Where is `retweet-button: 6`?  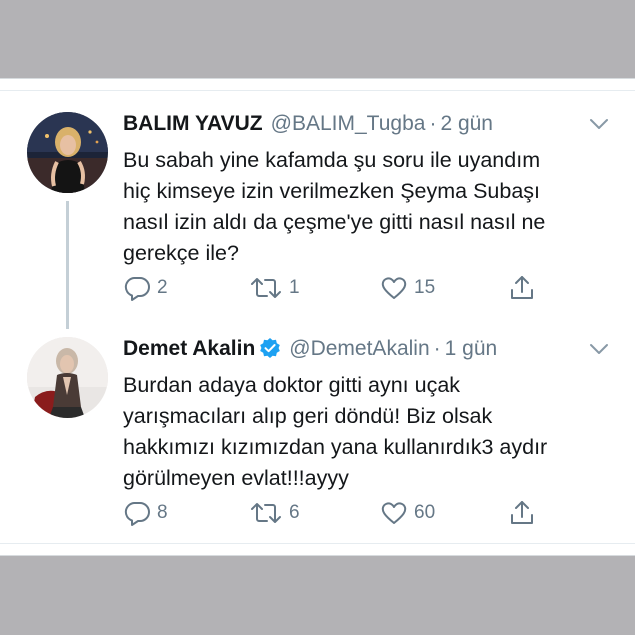 retweet-button: 6 is located at coordinates (274, 513).